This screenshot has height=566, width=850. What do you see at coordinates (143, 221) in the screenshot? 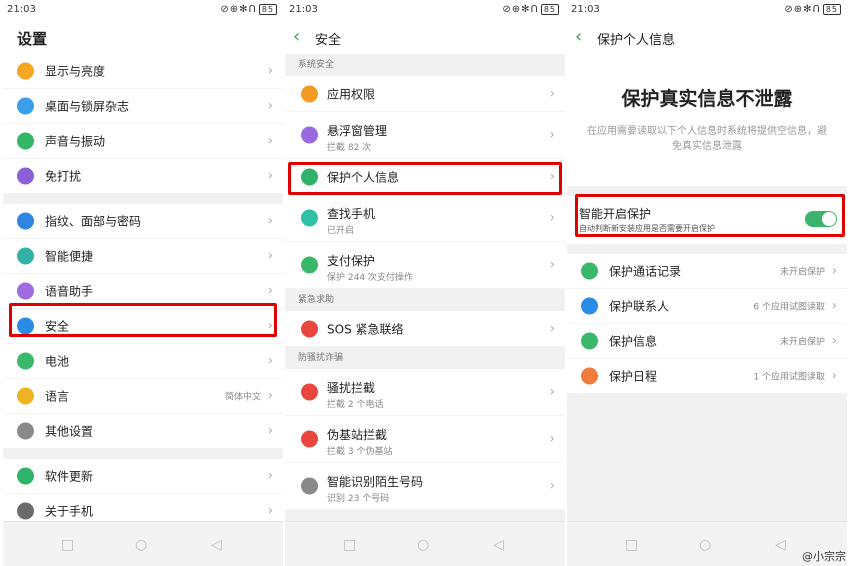
I see `list-item: 指纹、面部与密码 ›` at bounding box center [143, 221].